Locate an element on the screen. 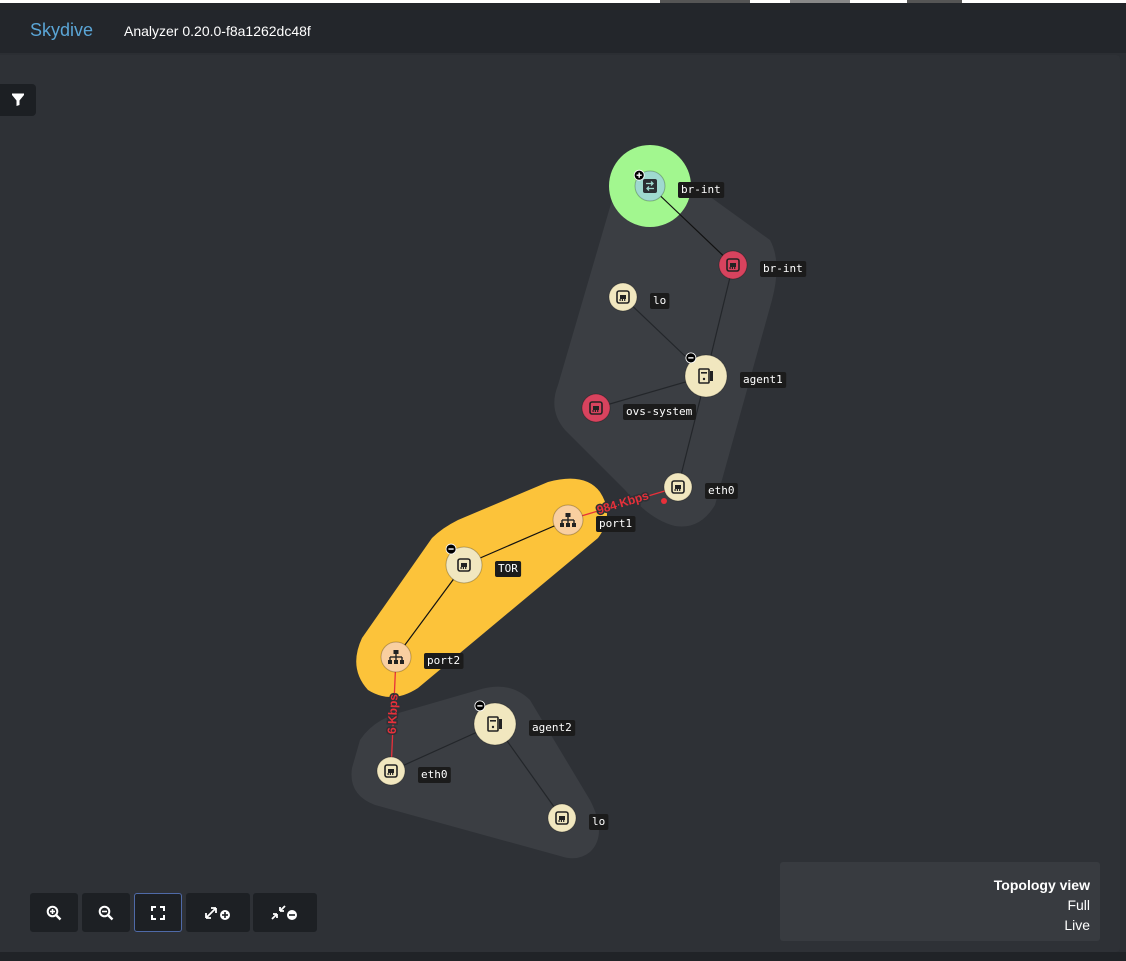 This screenshot has width=1126, height=961. node-label: agent1 is located at coordinates (763, 380).